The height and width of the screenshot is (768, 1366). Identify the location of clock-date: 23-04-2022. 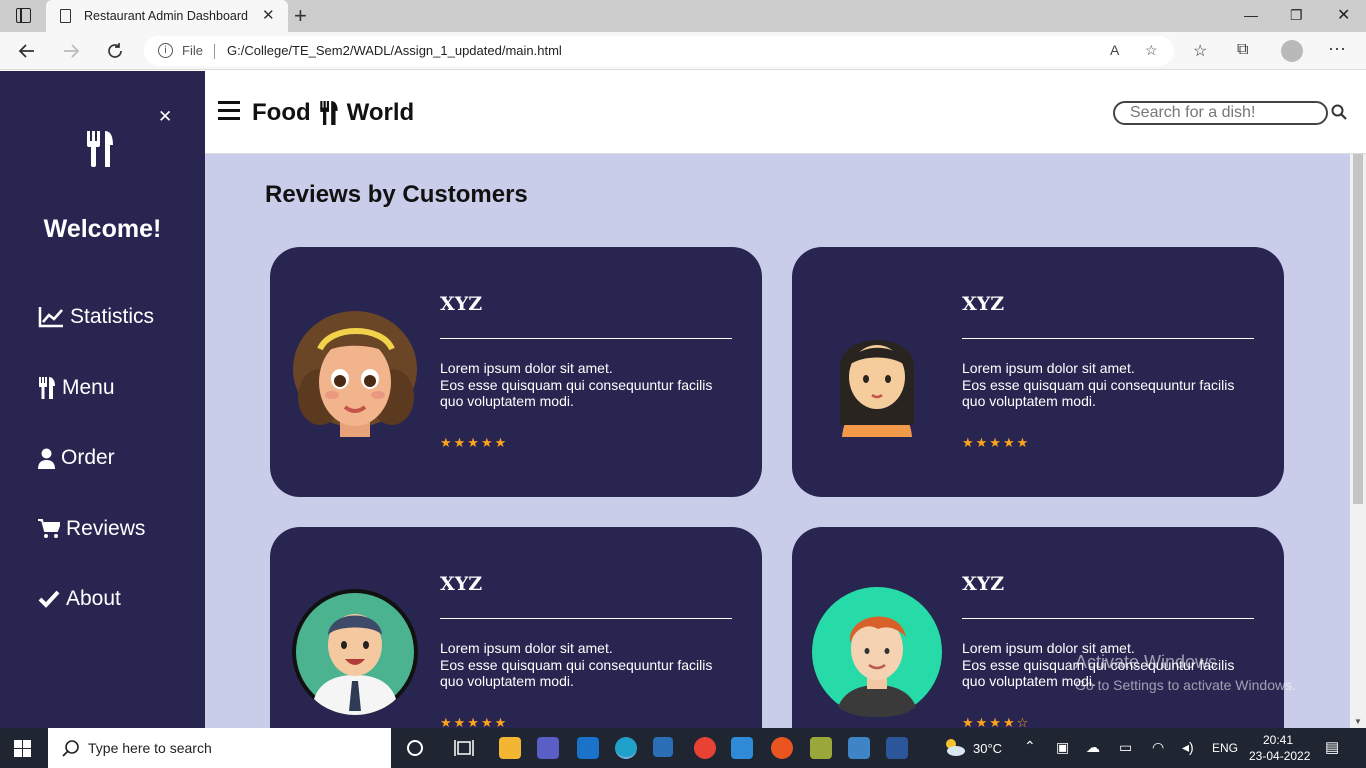
(1279, 756).